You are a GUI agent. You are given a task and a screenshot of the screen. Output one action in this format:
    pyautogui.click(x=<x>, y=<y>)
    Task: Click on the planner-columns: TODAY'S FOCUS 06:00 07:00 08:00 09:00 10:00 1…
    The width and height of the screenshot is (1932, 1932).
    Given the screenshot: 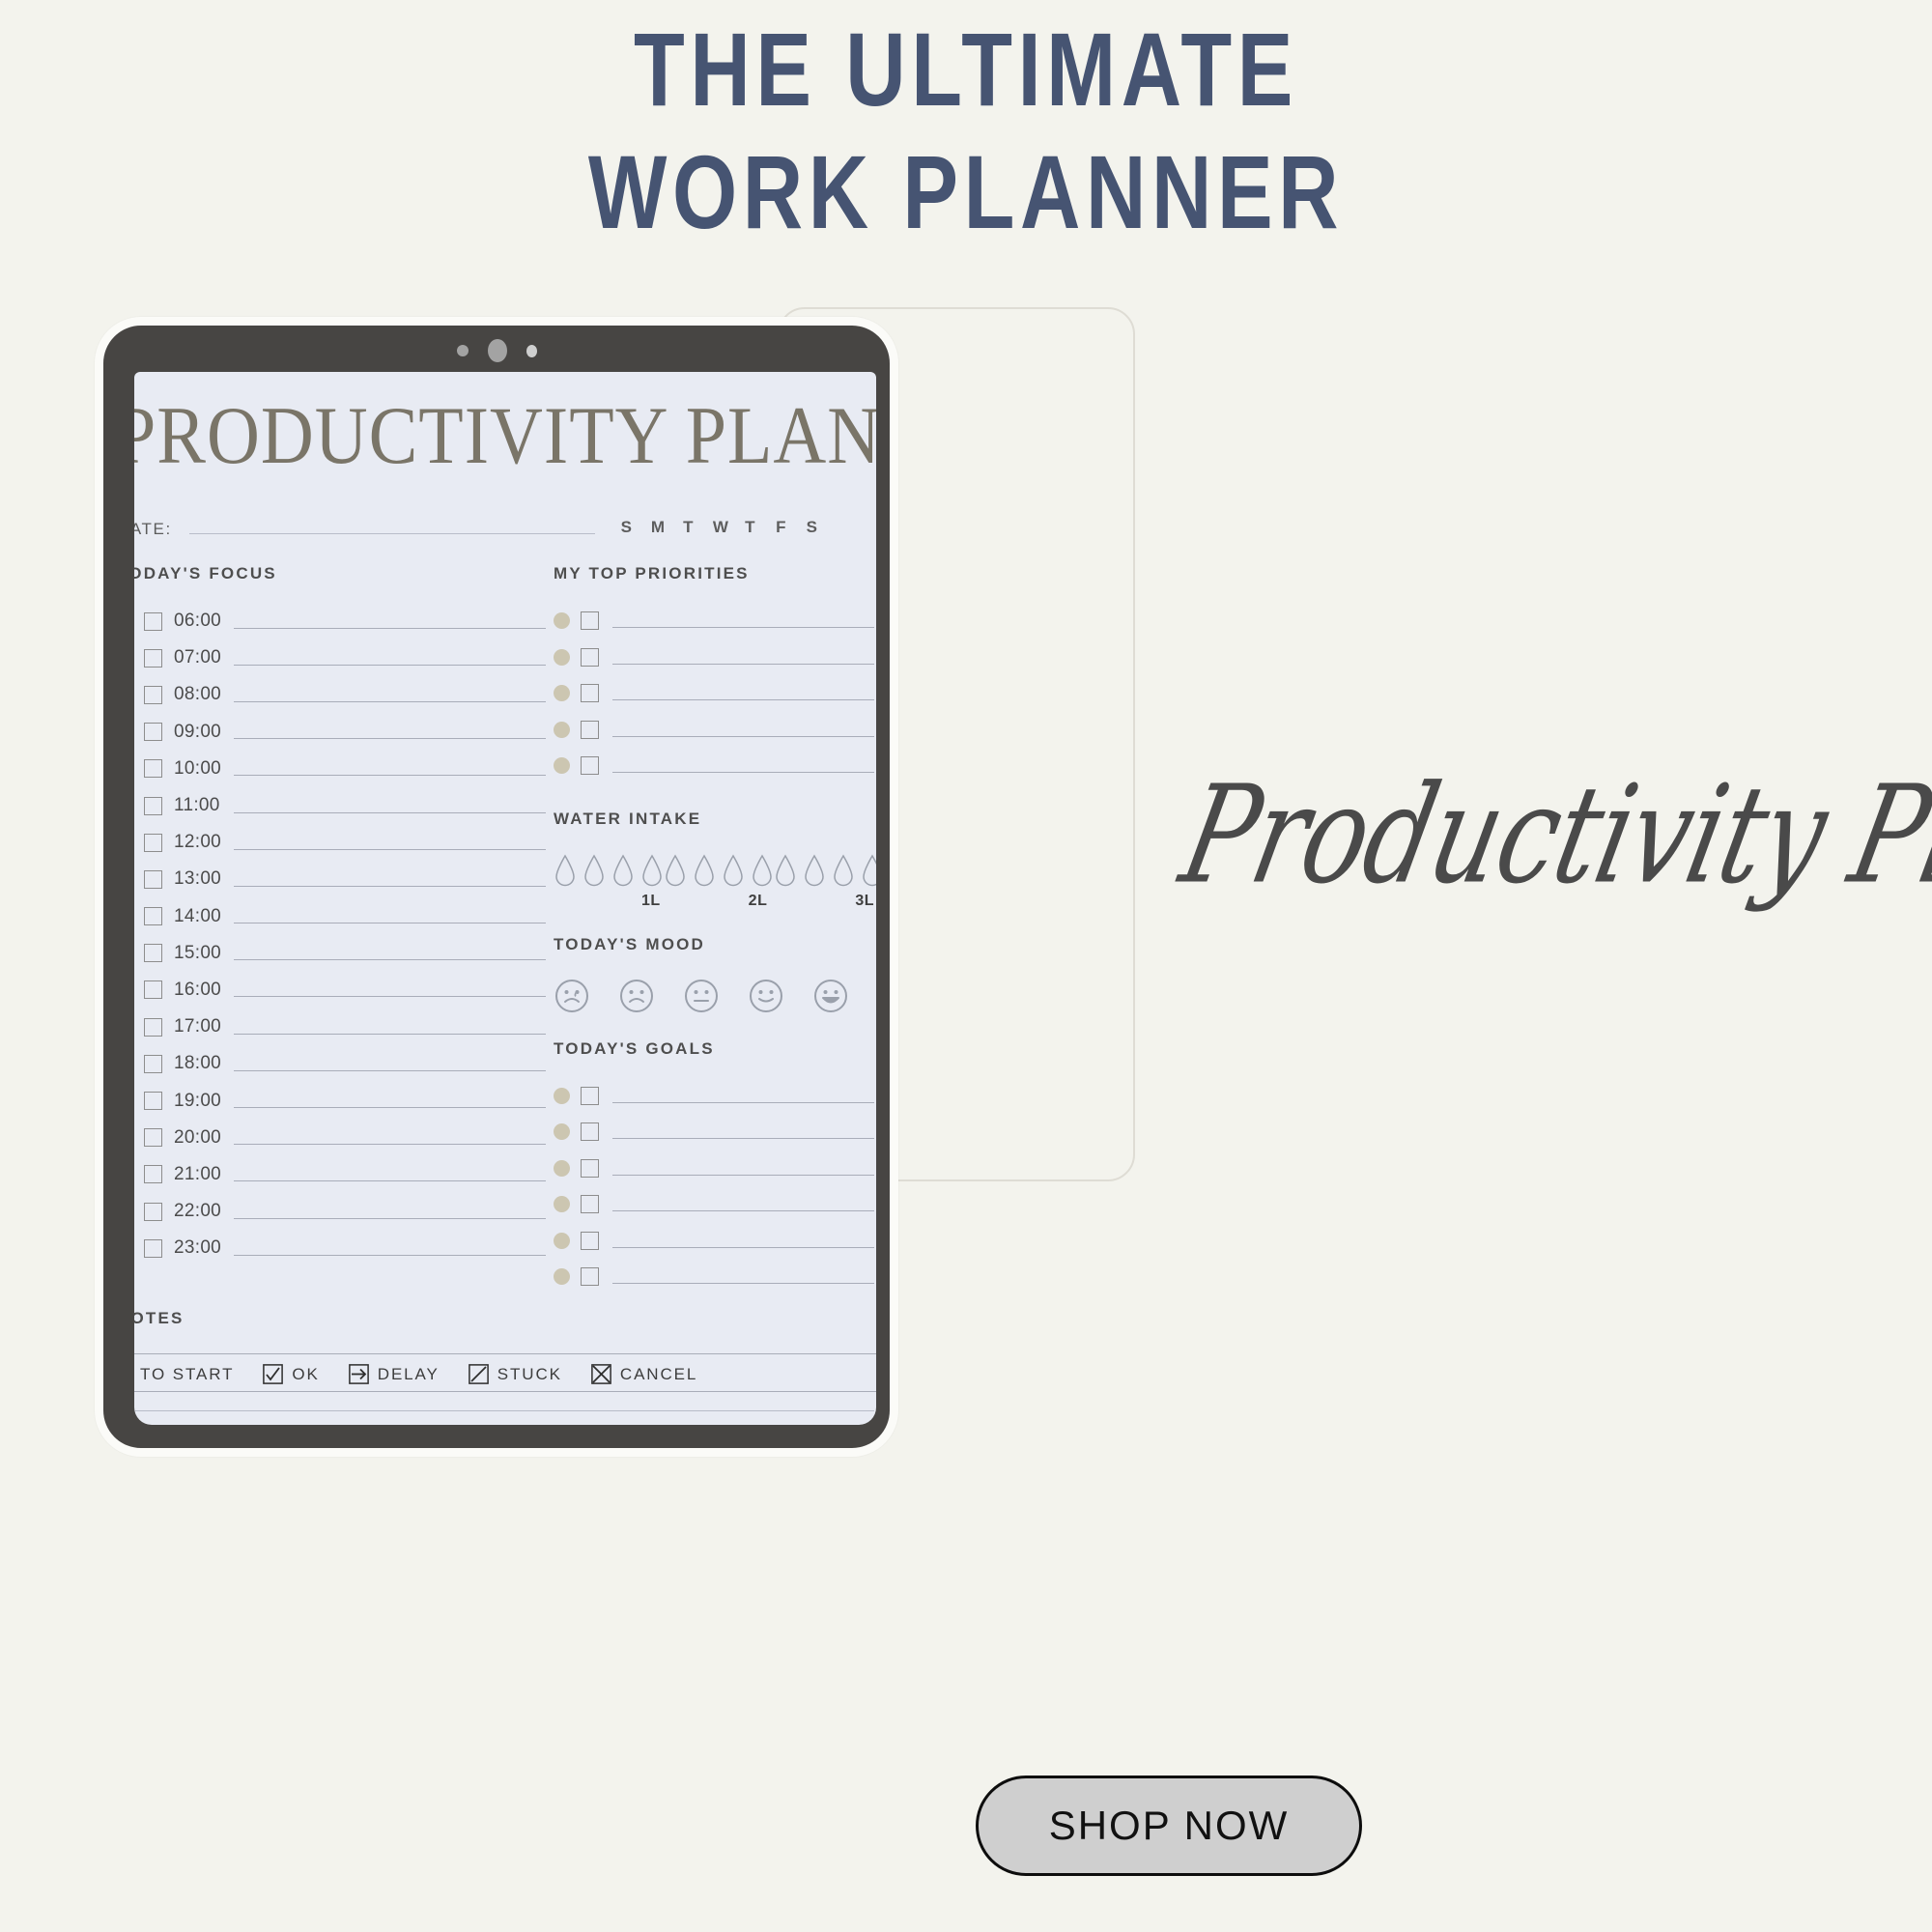 What is the action you would take?
    pyautogui.click(x=505, y=929)
    